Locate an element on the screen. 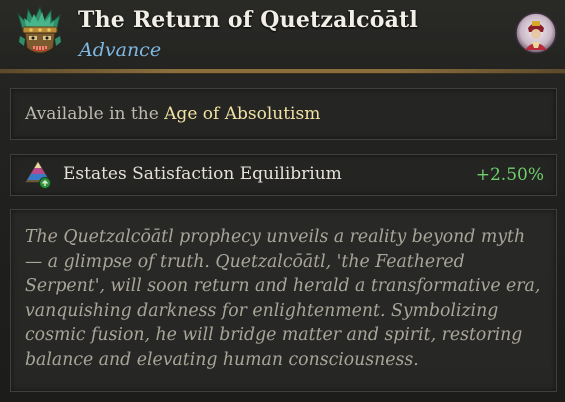 Image resolution: width=565 pixels, height=402 pixels. advisor-portrait-icon is located at coordinates (536, 33).